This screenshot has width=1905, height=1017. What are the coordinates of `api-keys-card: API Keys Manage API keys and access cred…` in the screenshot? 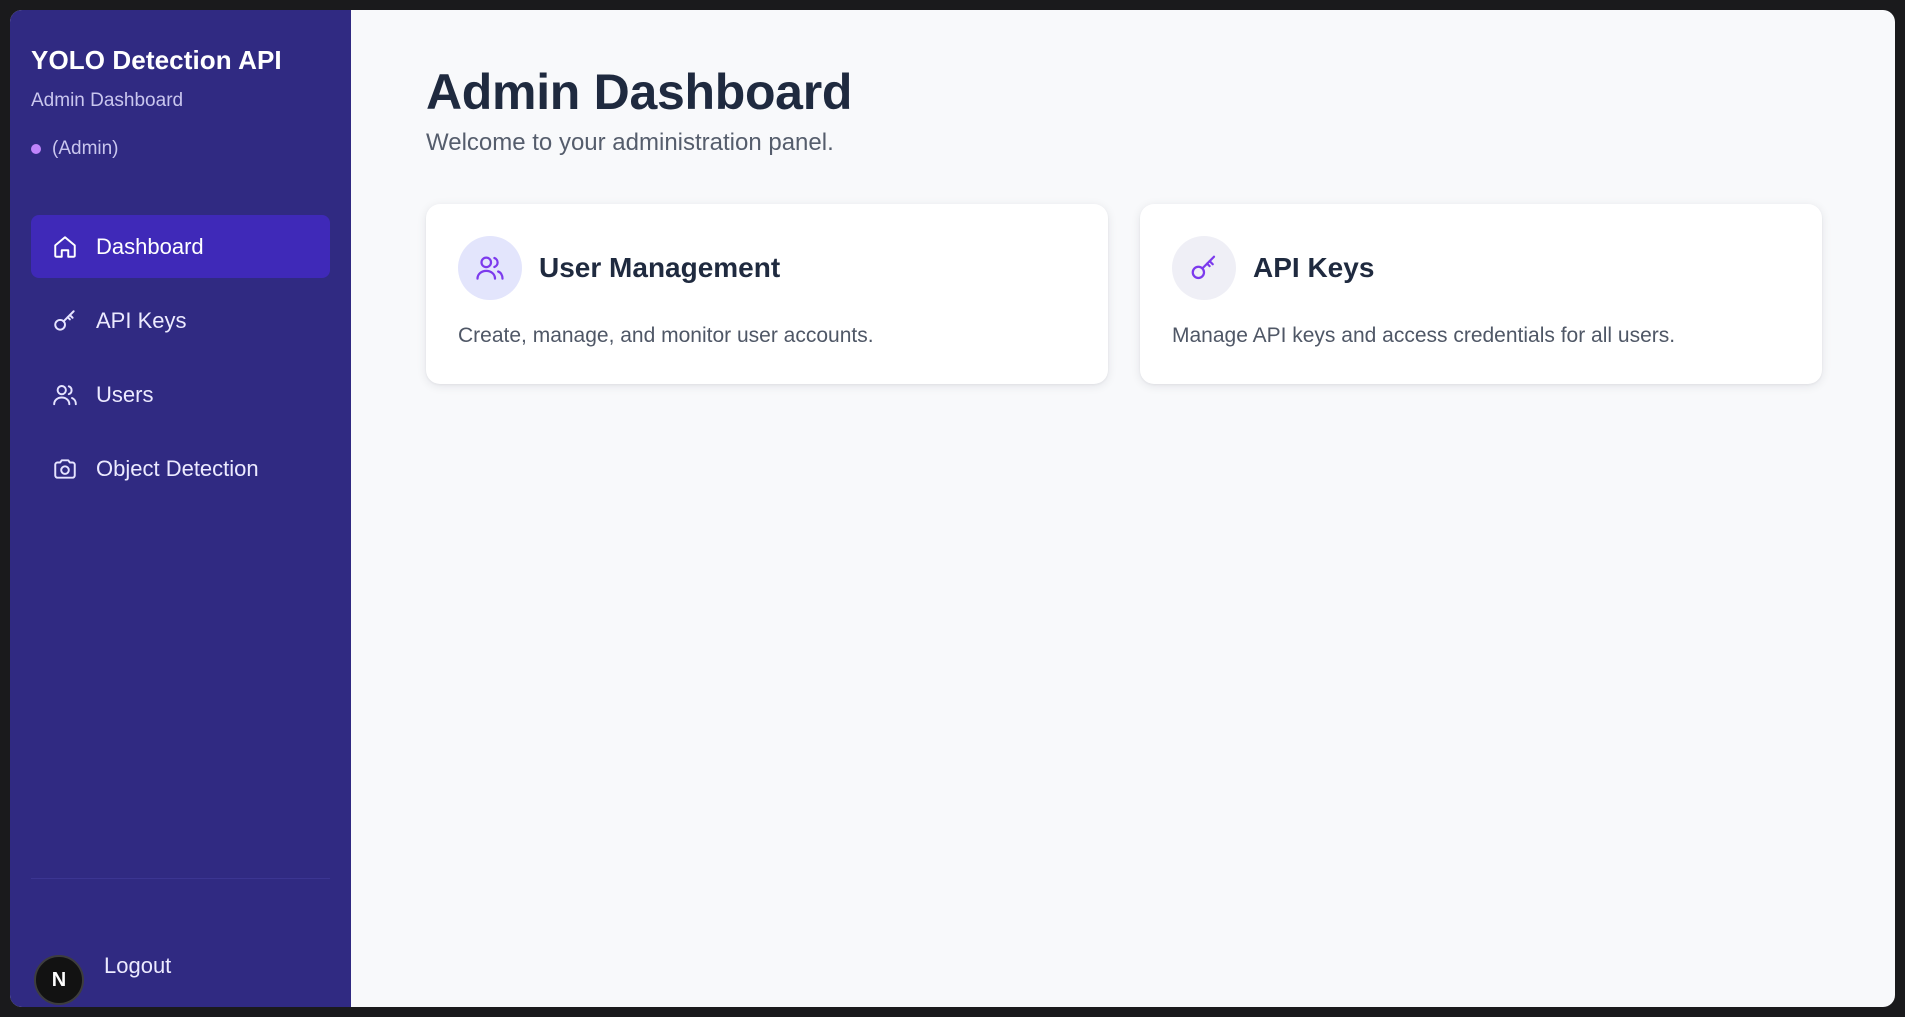 It's located at (1481, 294).